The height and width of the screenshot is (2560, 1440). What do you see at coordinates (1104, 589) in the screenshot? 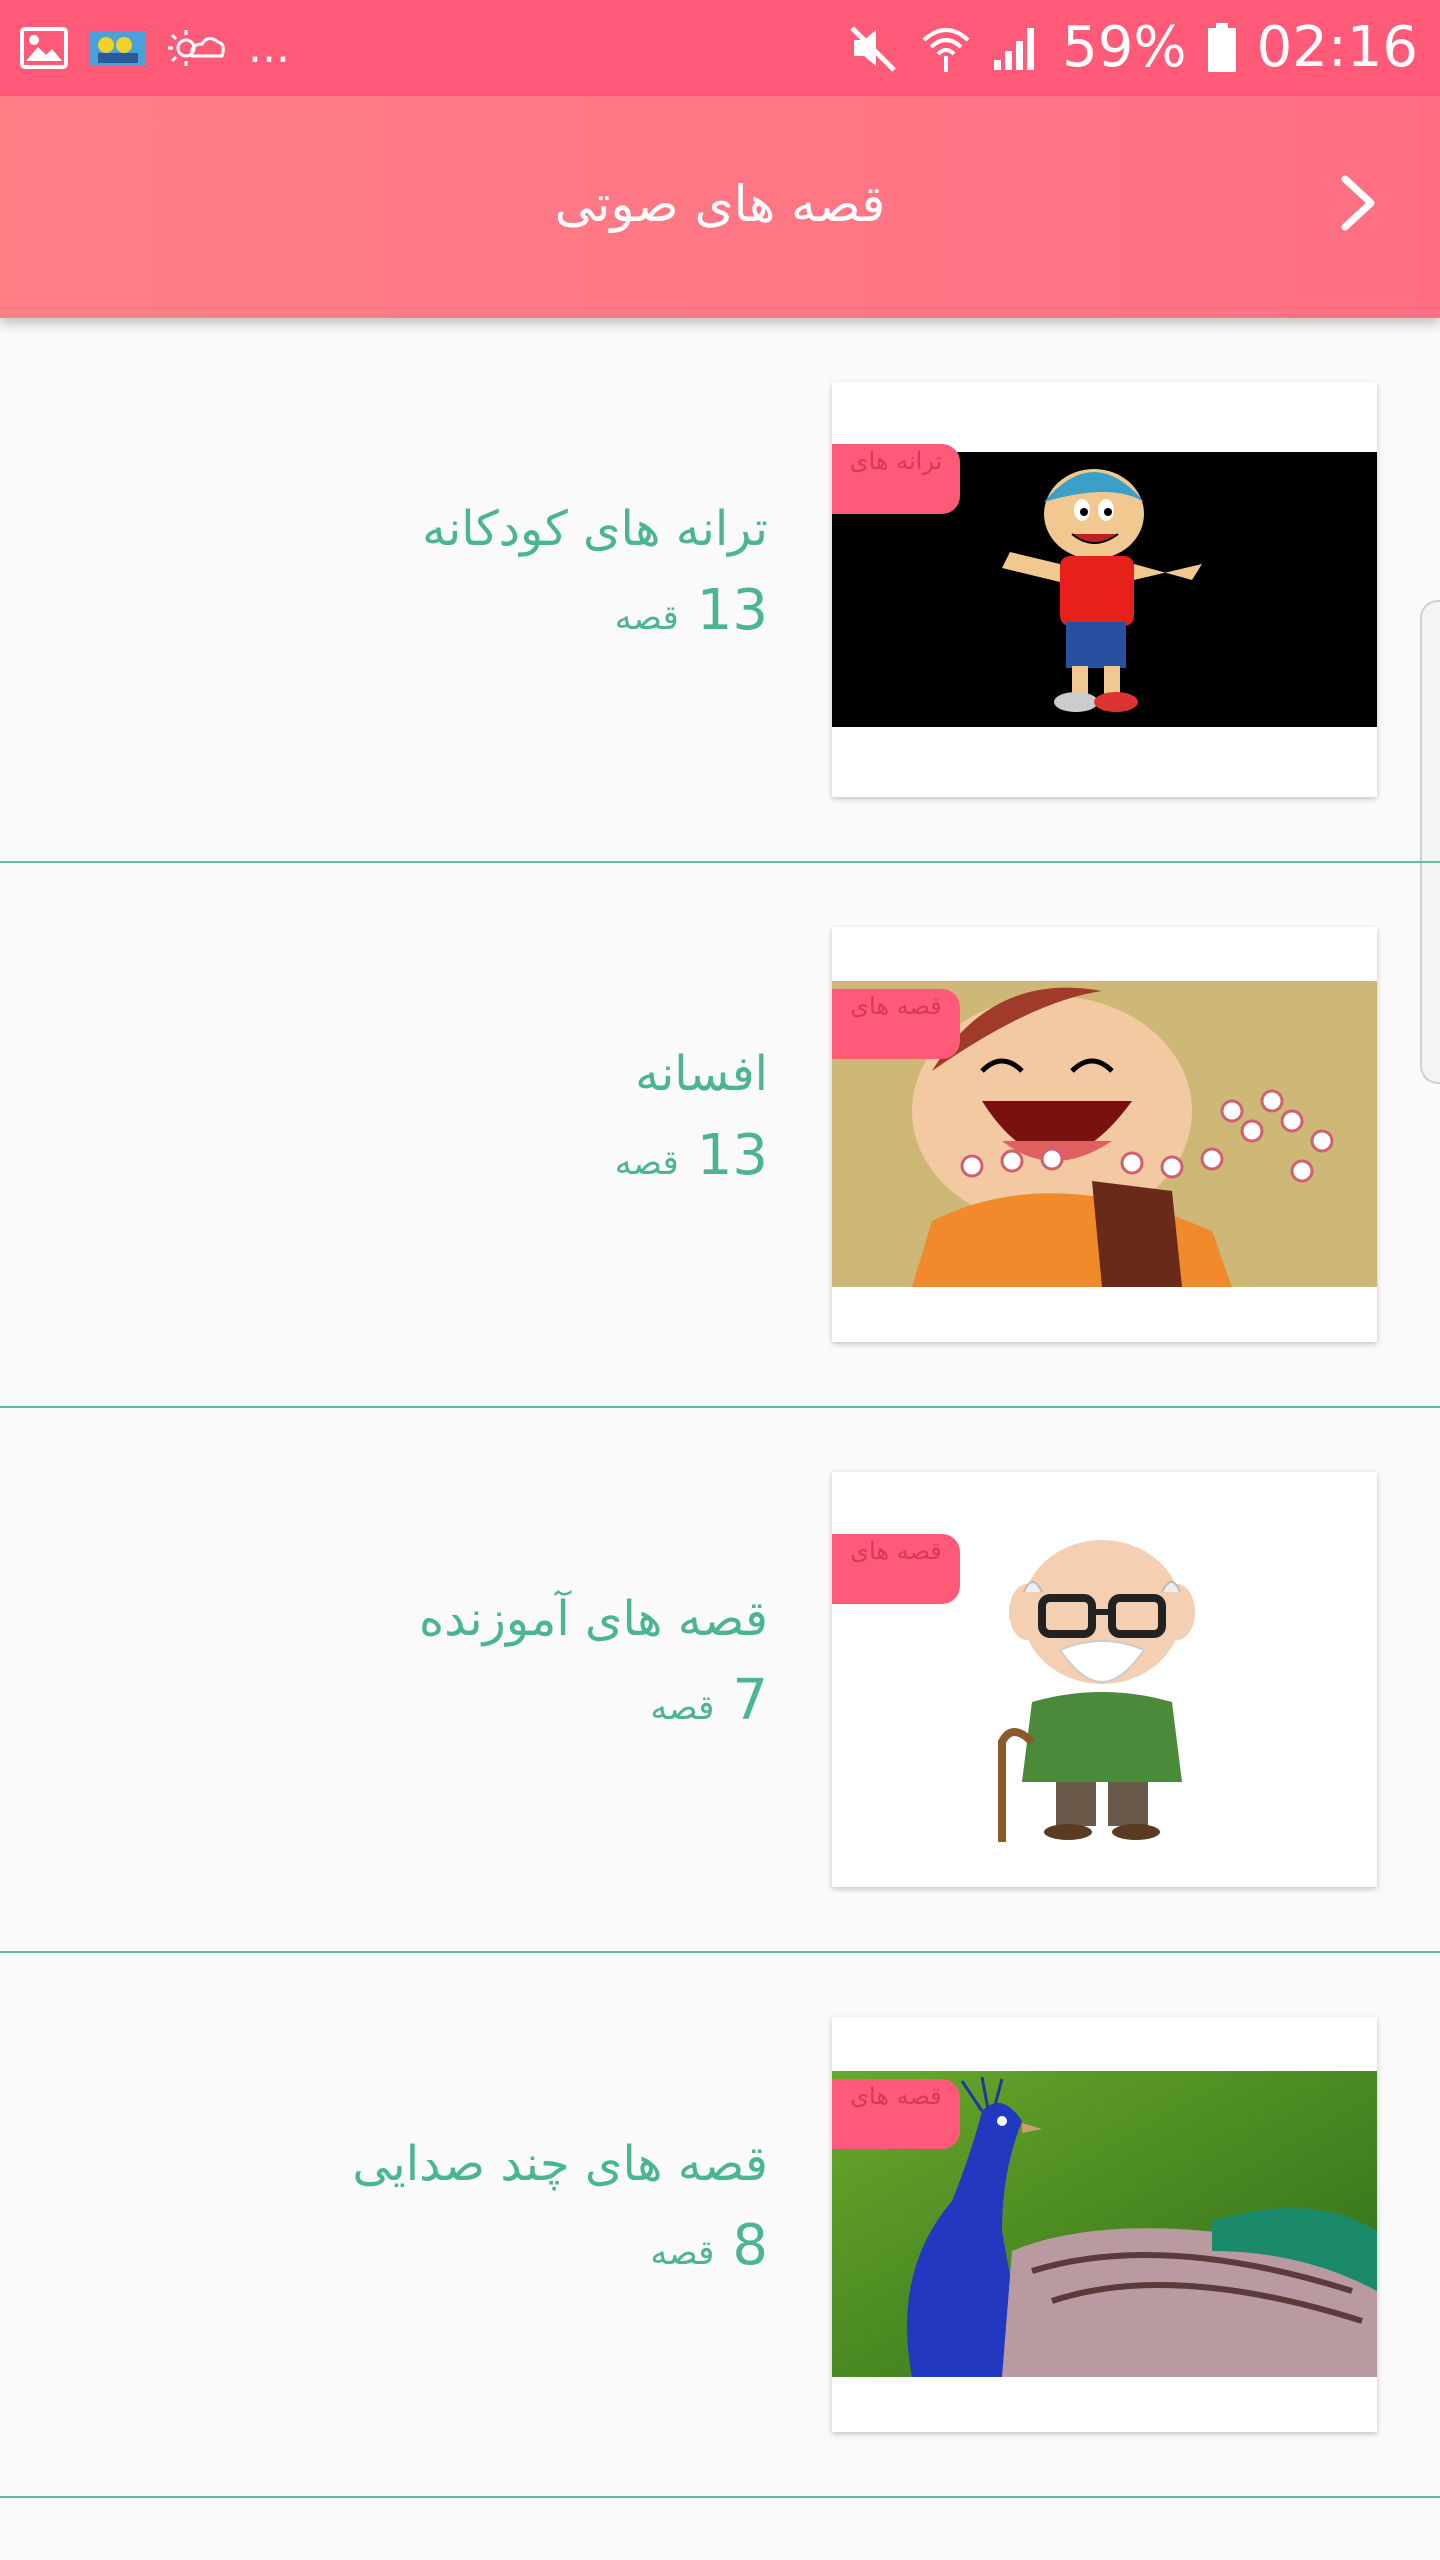
I see `category-card: ترانه های` at bounding box center [1104, 589].